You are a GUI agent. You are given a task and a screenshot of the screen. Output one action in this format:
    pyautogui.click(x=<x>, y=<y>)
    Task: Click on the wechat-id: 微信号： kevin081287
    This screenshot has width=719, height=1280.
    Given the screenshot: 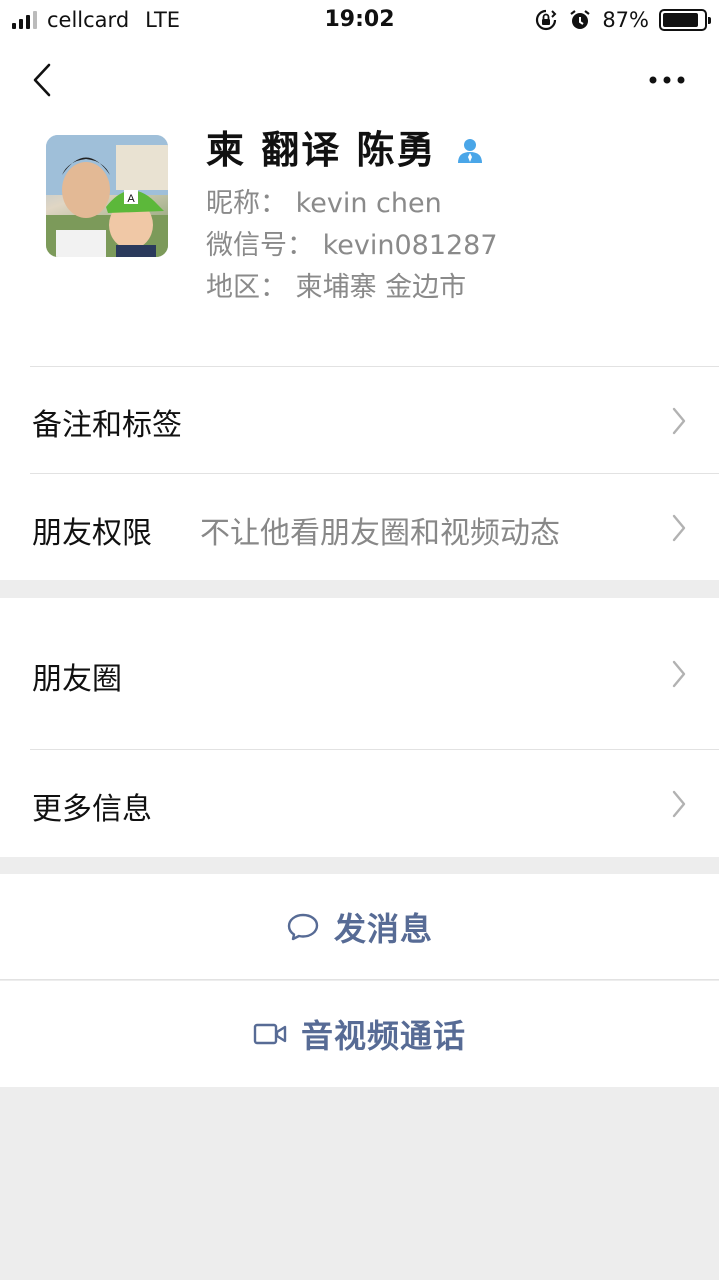 What is the action you would take?
    pyautogui.click(x=352, y=245)
    